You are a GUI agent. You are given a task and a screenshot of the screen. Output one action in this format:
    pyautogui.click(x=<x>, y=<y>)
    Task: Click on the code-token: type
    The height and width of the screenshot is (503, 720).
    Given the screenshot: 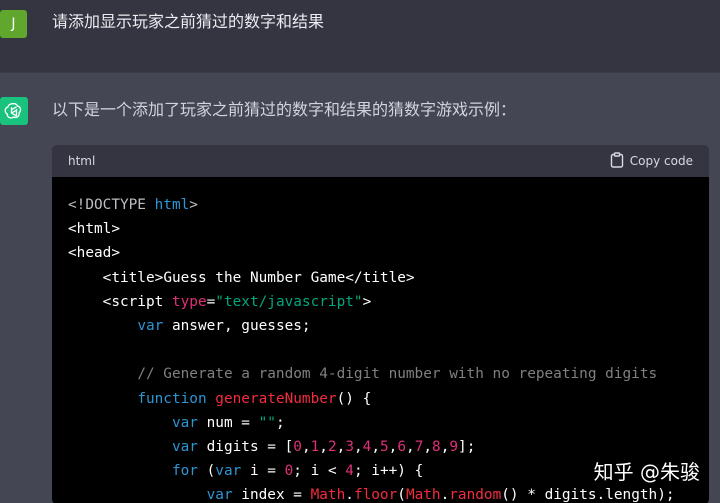 What is the action you would take?
    pyautogui.click(x=189, y=301)
    